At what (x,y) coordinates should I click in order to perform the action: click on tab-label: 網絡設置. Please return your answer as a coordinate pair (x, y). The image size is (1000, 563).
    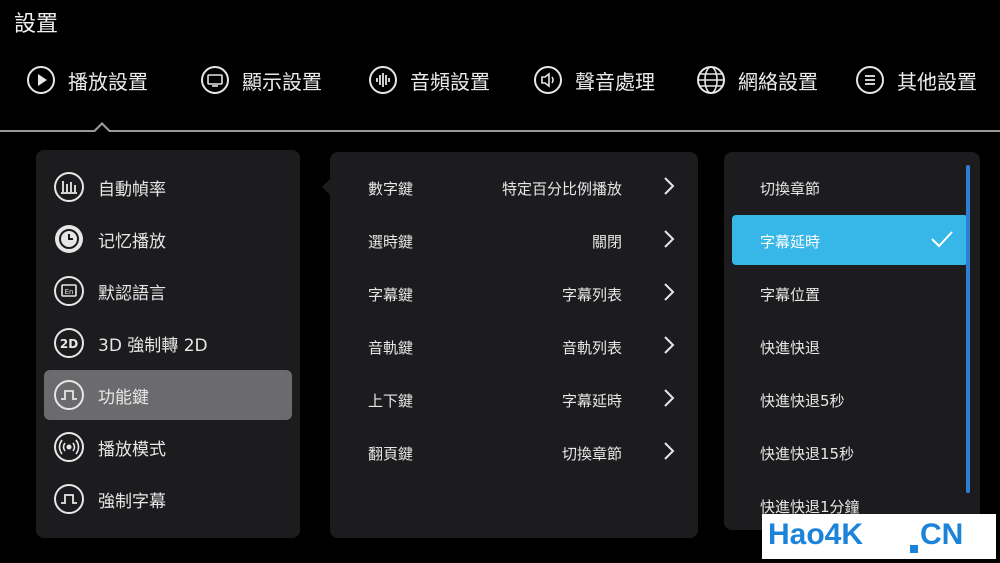
    Looking at the image, I should click on (778, 81).